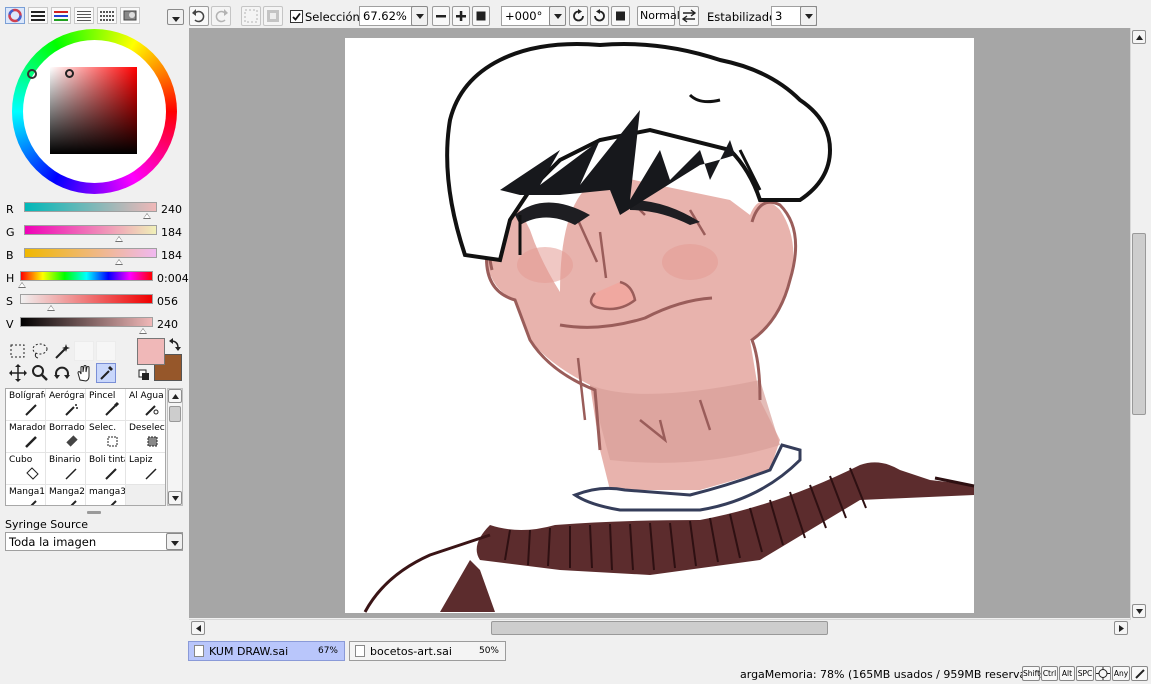  Describe the element at coordinates (69, 73) in the screenshot. I see `sv-picker-marker` at that location.